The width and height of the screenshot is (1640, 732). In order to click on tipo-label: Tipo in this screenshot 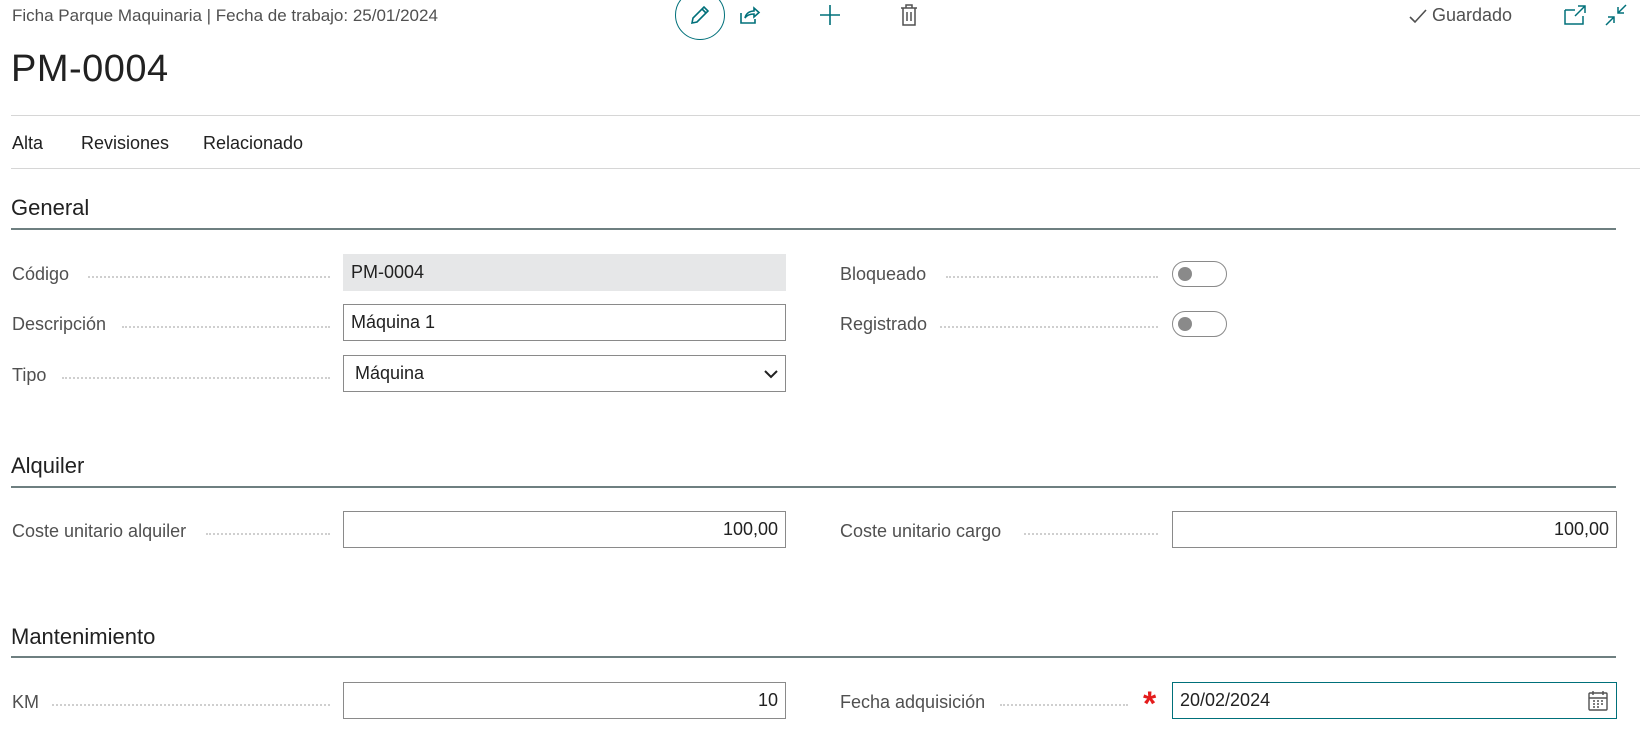, I will do `click(29, 375)`.